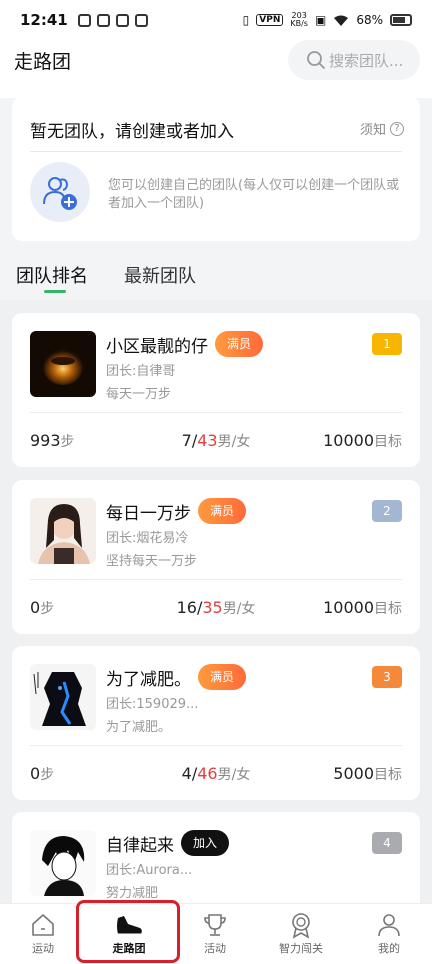  Describe the element at coordinates (55, 291) in the screenshot. I see `tab-underline` at that location.